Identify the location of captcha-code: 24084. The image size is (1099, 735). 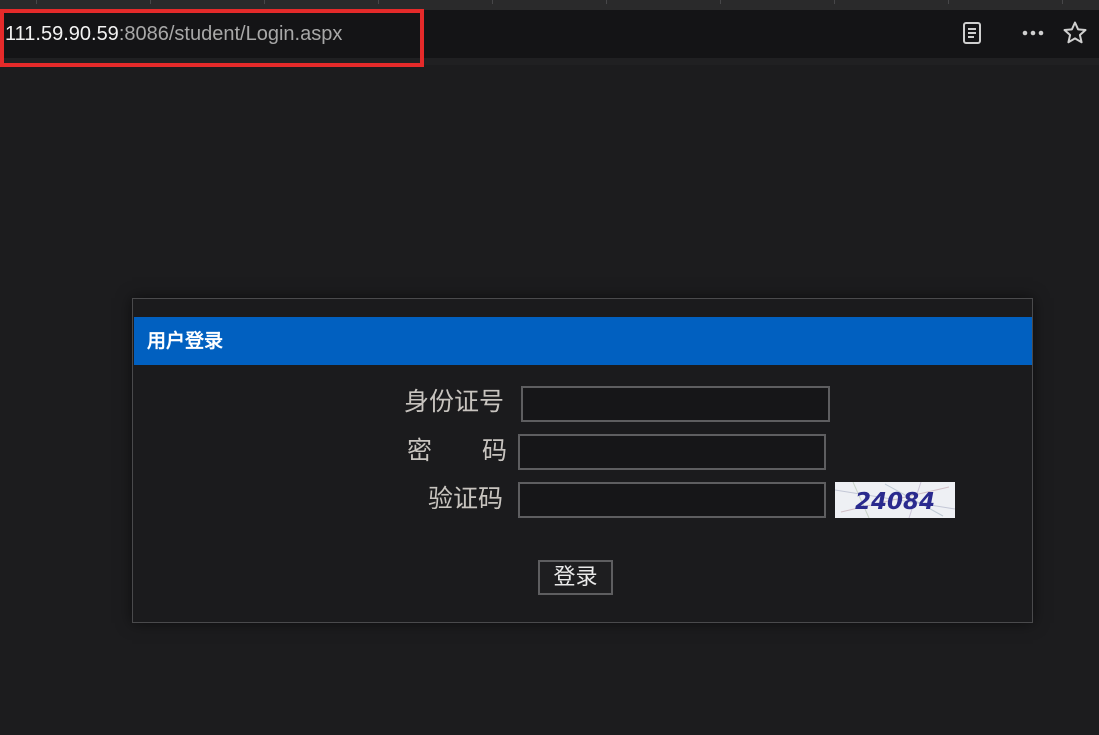
(895, 502).